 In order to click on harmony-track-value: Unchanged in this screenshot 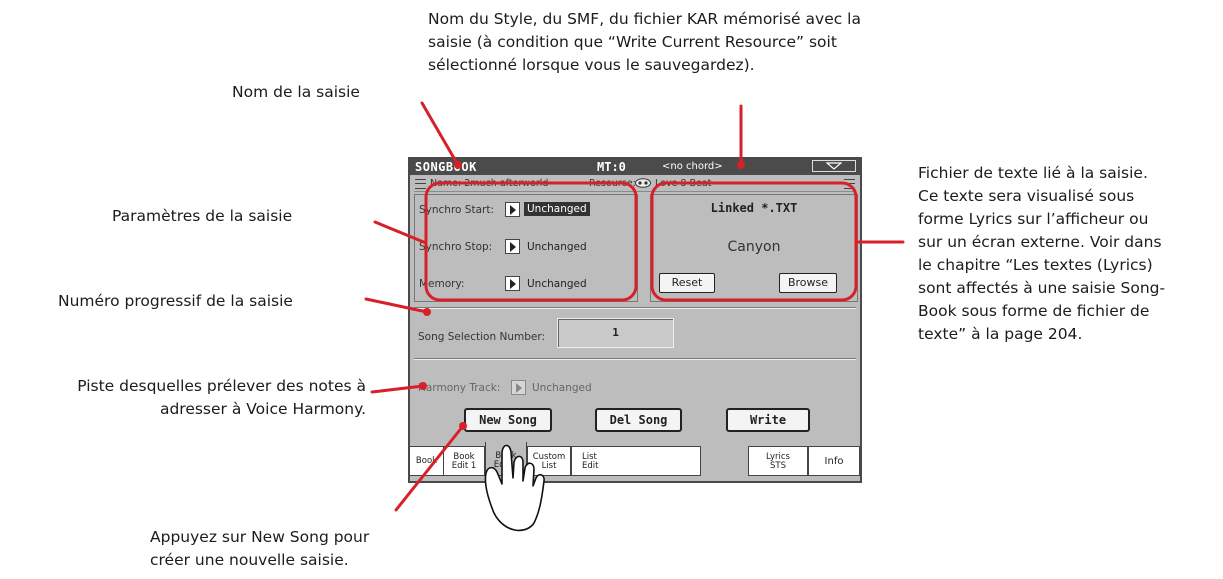, I will do `click(562, 388)`.